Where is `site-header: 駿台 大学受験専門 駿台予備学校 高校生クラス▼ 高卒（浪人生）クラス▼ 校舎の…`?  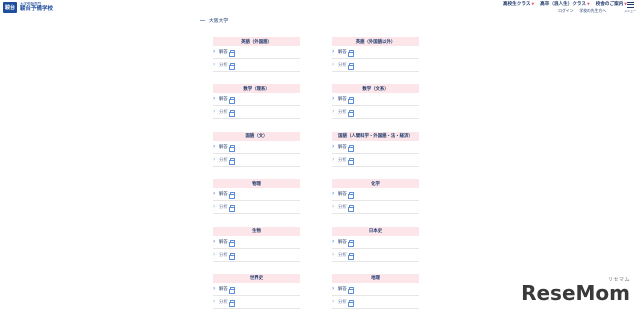 site-header: 駿台 大学受験専門 駿台予備学校 高校生クラス▼ 高卒（浪人生）クラス▼ 校舎の… is located at coordinates (320, 9).